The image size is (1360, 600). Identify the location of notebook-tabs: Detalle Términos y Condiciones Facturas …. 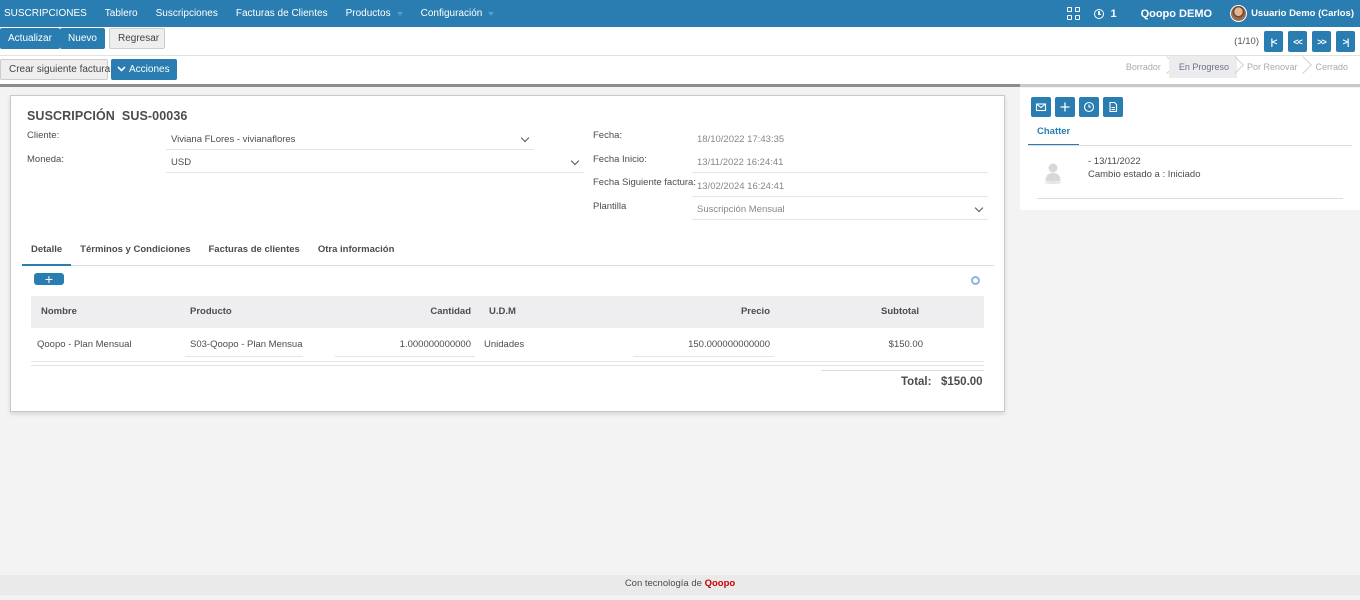
(508, 253).